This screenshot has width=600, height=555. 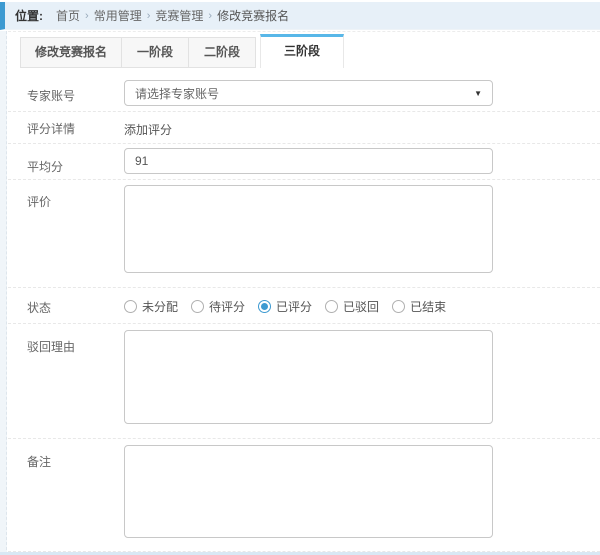 I want to click on breadcrumb-common-management: 常用管理, so click(x=118, y=15).